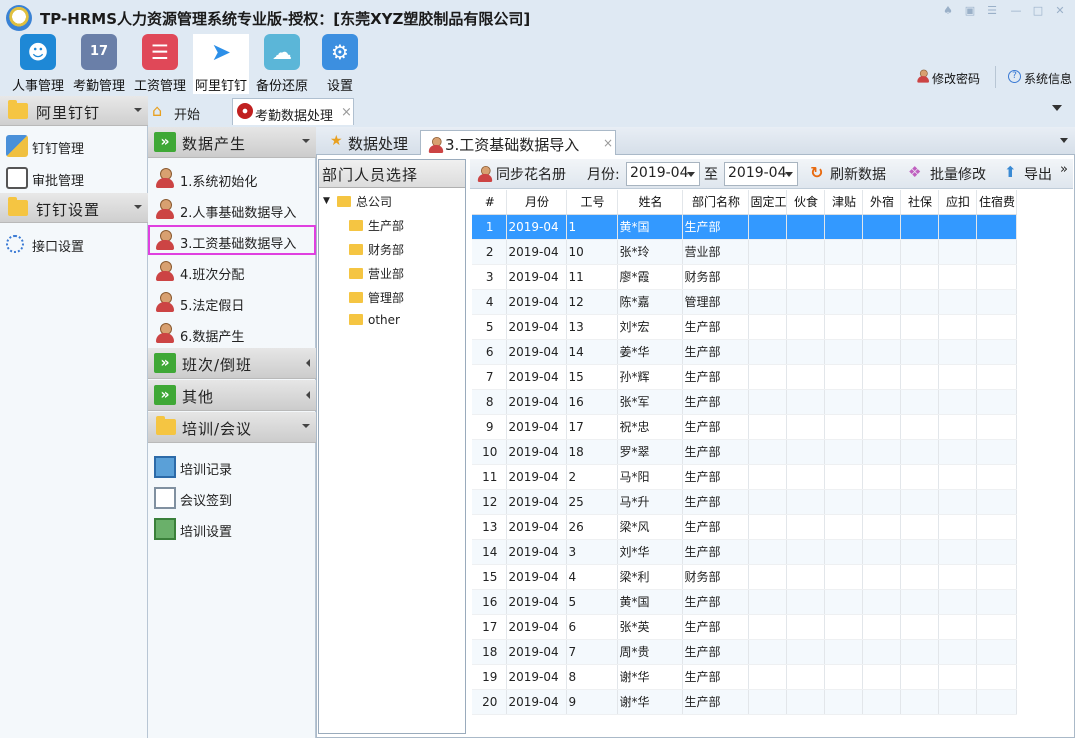 This screenshot has width=1075, height=738. What do you see at coordinates (744, 702) in the screenshot?
I see `table-row: 20 2019-04 9 谢*华 生产部` at bounding box center [744, 702].